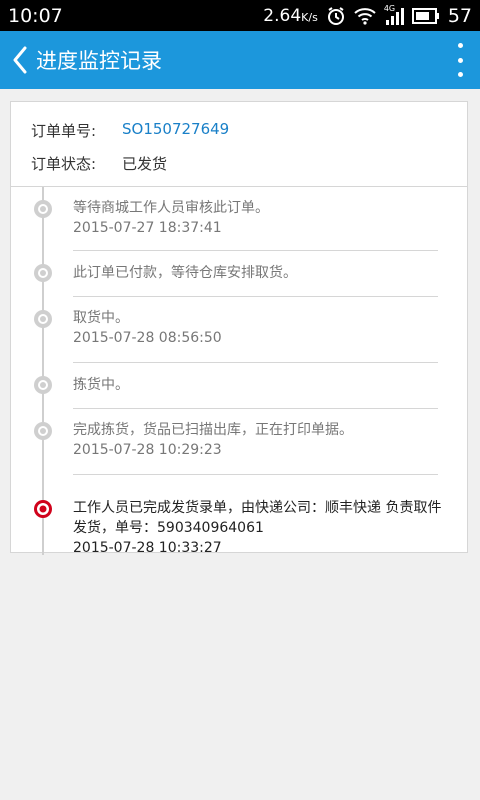 This screenshot has width=480, height=800. I want to click on order-status-label: 订单状态:, so click(64, 164).